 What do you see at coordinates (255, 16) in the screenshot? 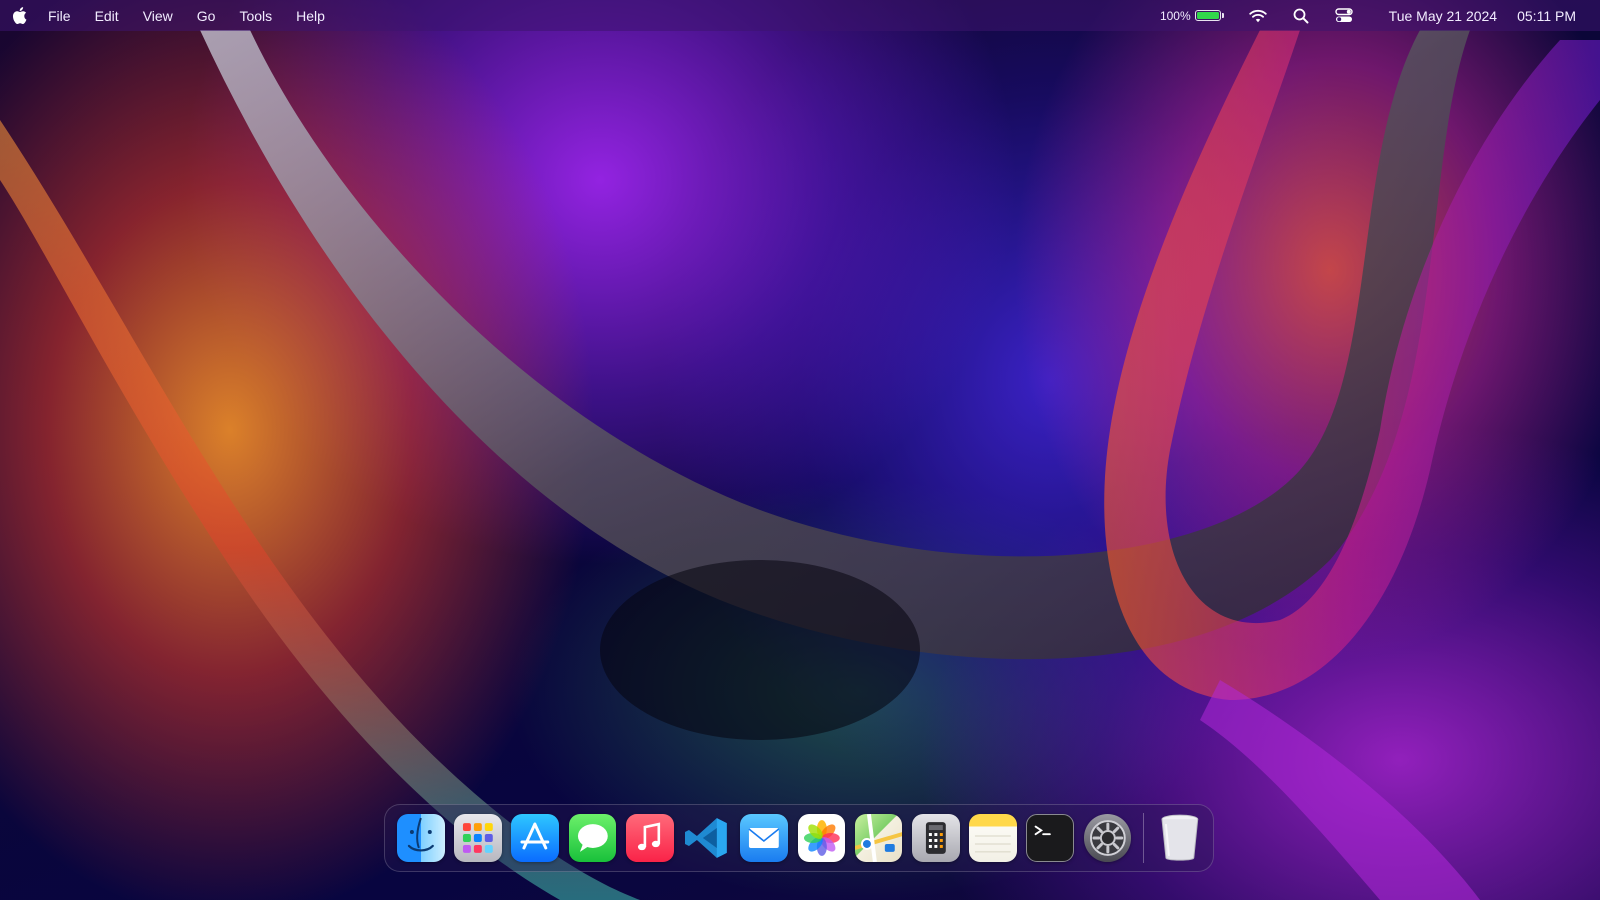
I see `menu-tools: Tools` at bounding box center [255, 16].